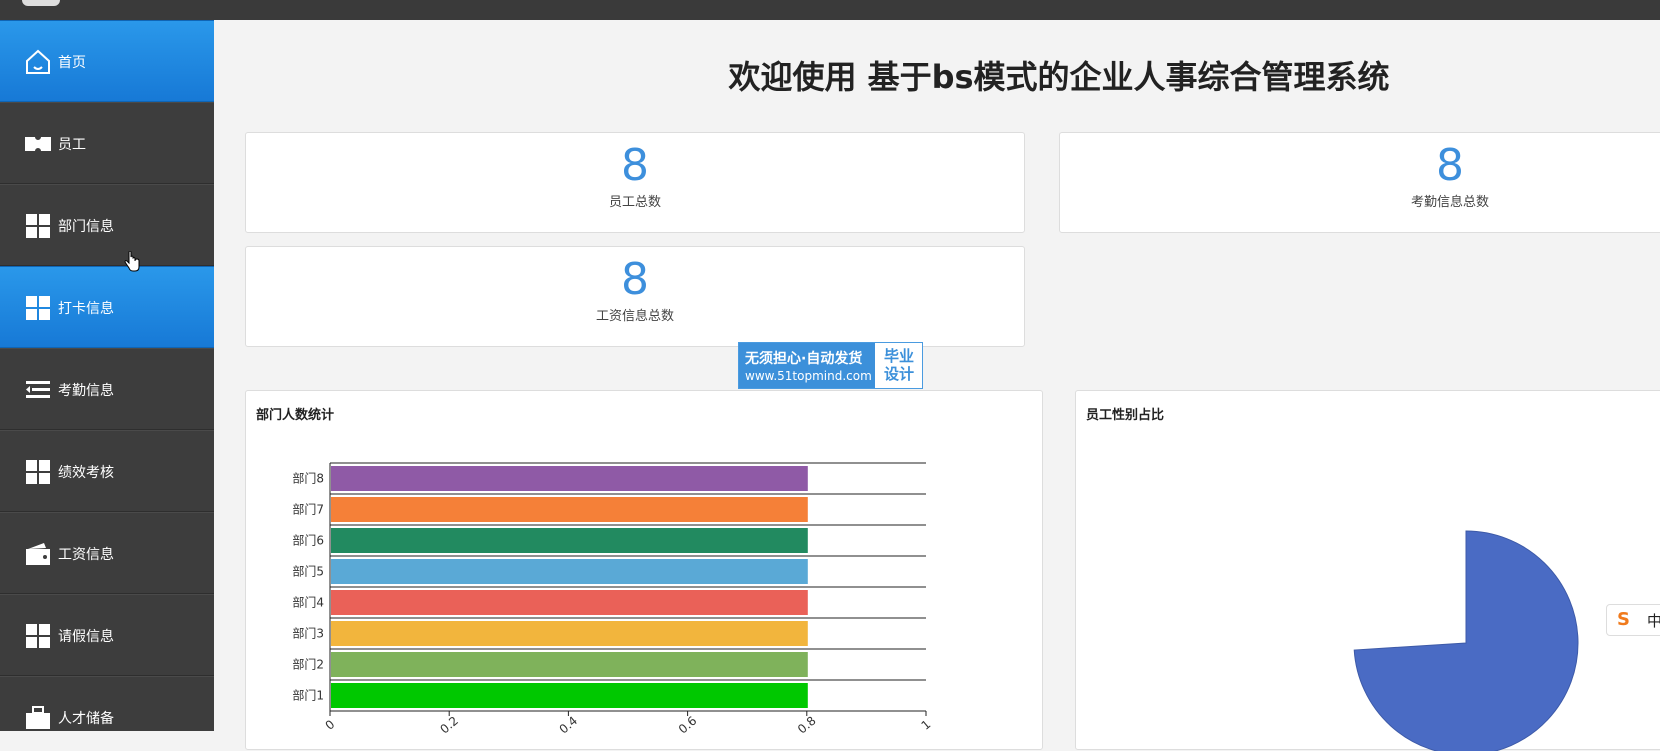  Describe the element at coordinates (107, 143) in the screenshot. I see `sidebar-item-employee: 员工` at that location.